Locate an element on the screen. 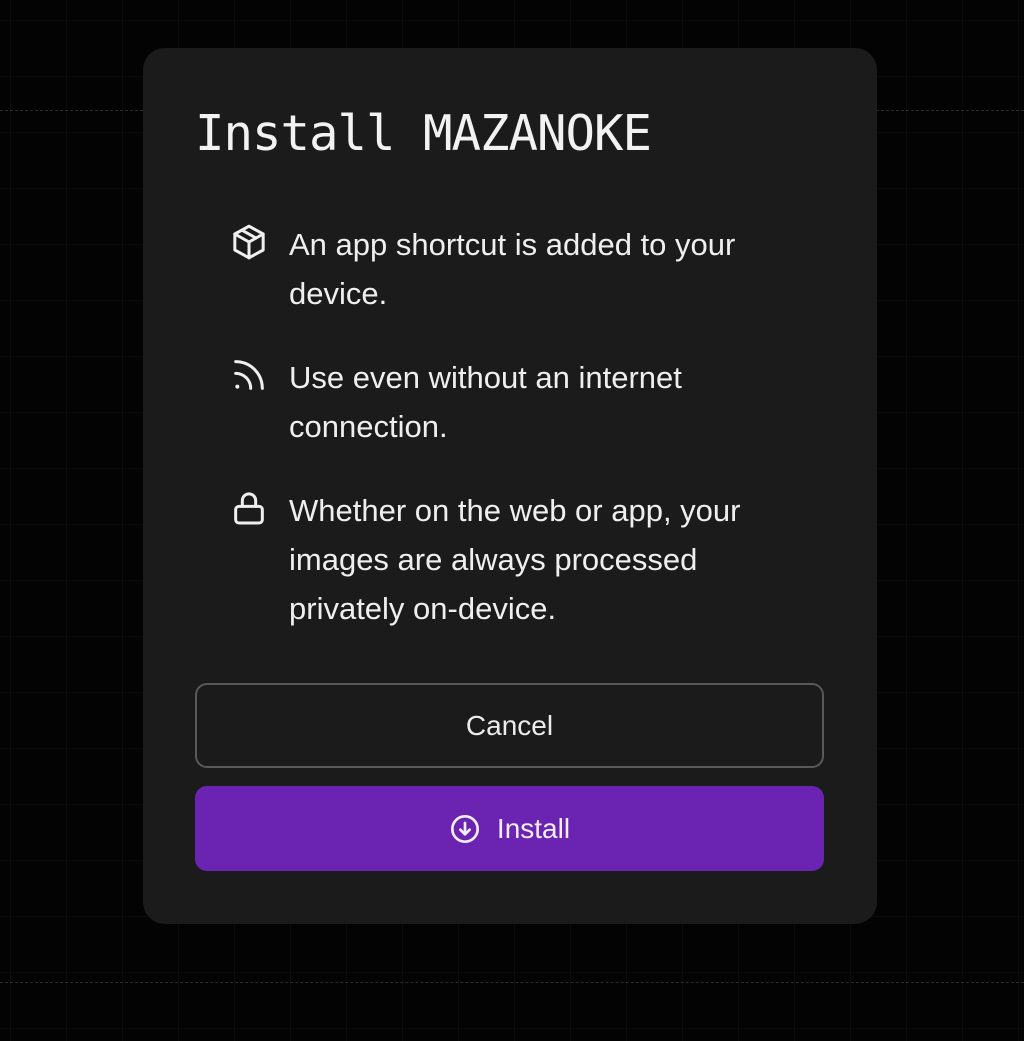 The image size is (1024, 1041). lock-icon is located at coordinates (249, 508).